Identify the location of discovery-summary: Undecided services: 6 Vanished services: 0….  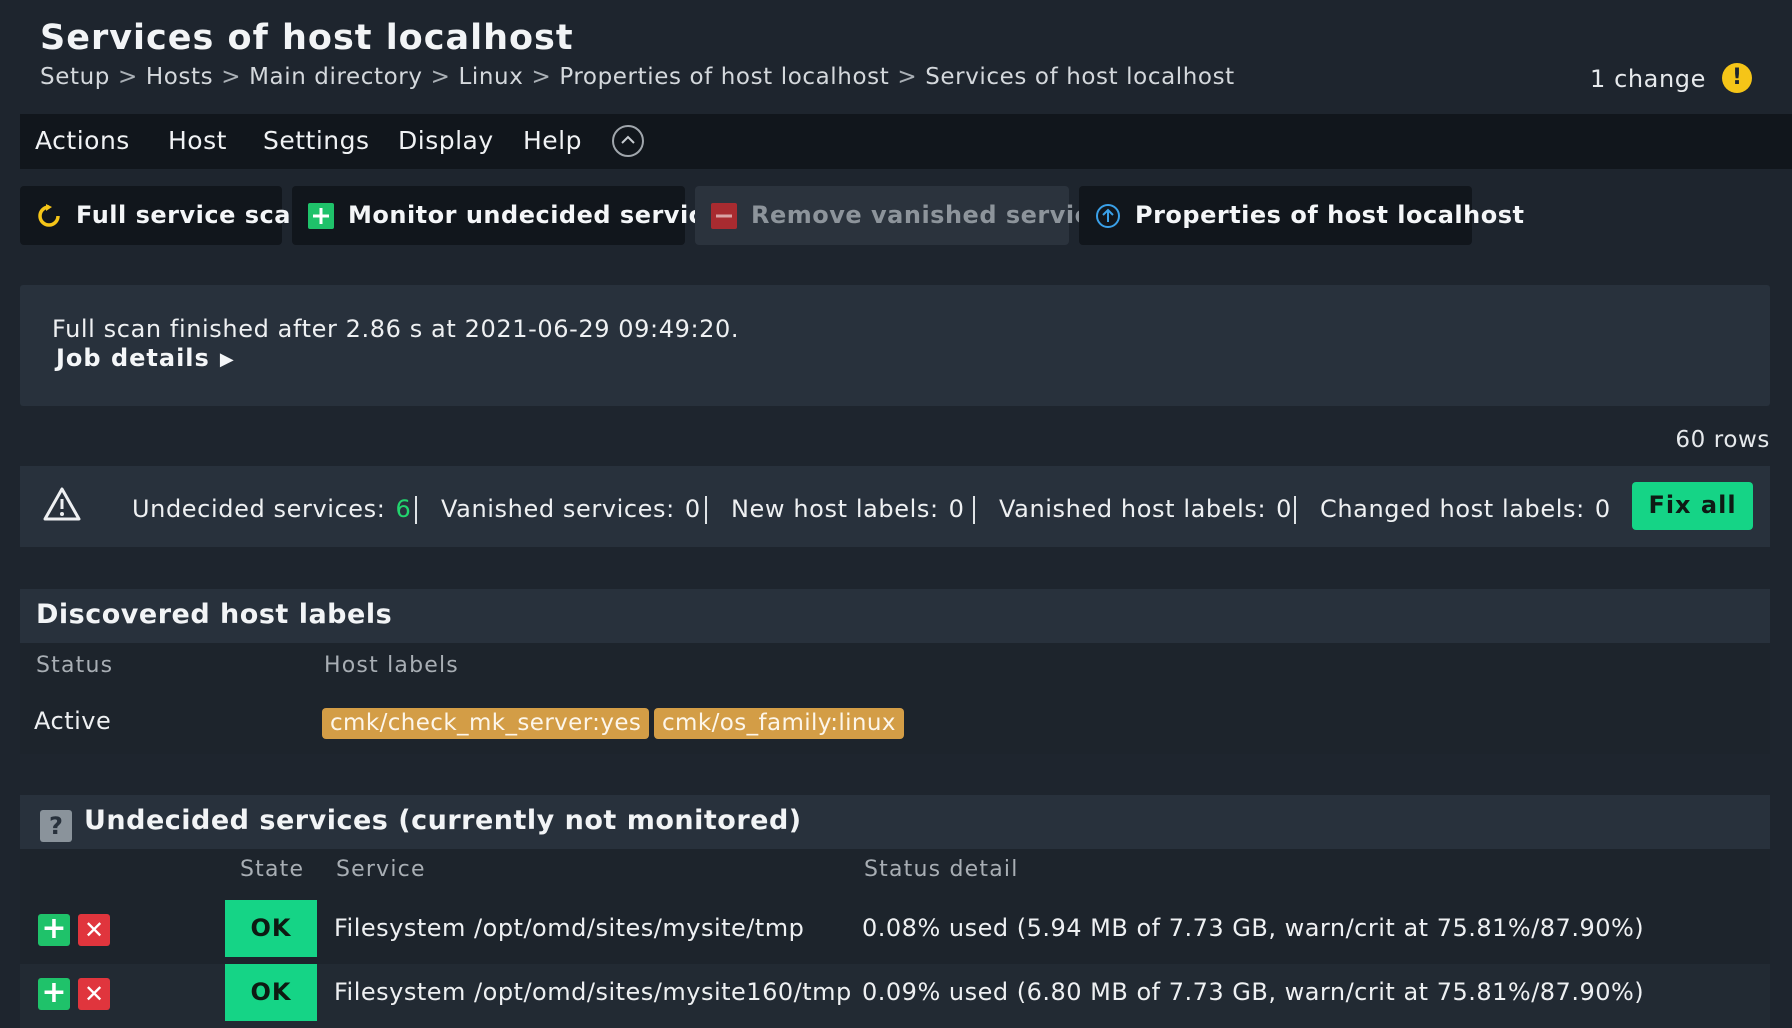
(895, 506).